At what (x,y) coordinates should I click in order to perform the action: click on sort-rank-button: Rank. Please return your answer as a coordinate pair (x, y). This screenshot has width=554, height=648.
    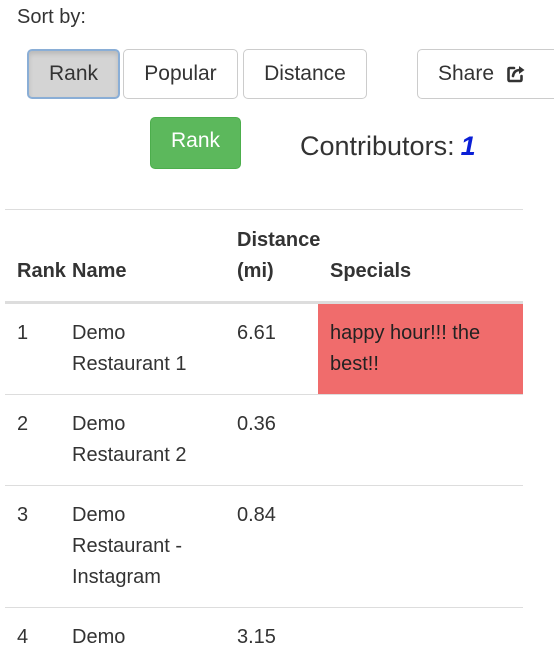
    Looking at the image, I should click on (73, 74).